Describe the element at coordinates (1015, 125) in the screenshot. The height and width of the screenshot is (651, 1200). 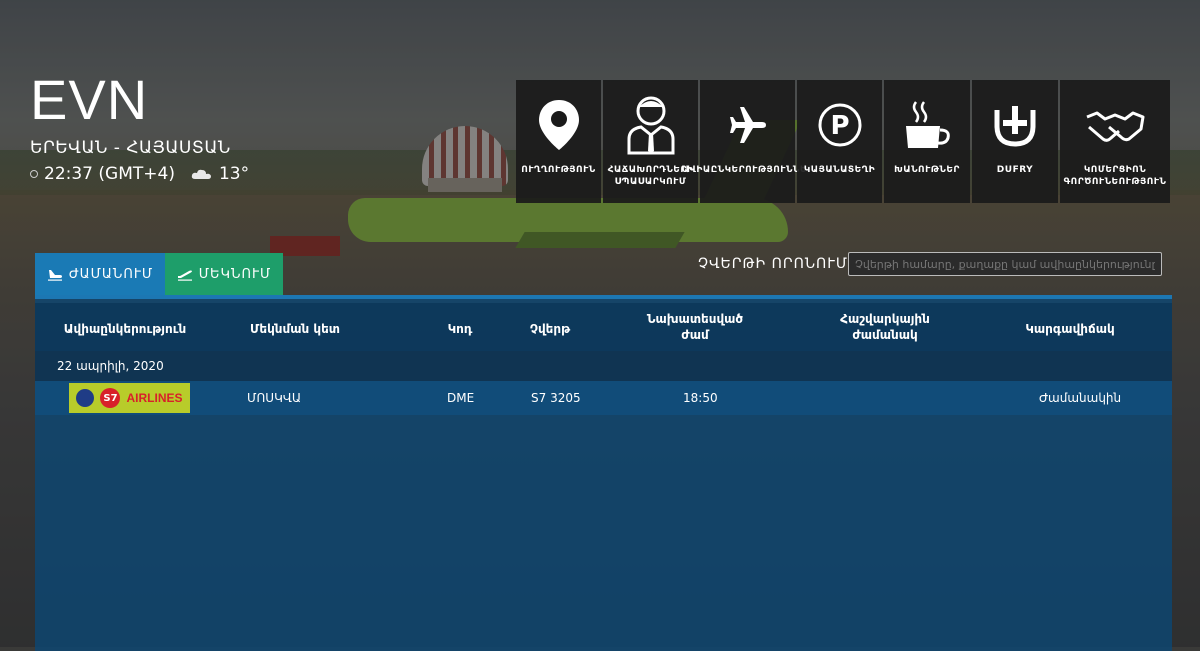
I see `dufry-icon` at that location.